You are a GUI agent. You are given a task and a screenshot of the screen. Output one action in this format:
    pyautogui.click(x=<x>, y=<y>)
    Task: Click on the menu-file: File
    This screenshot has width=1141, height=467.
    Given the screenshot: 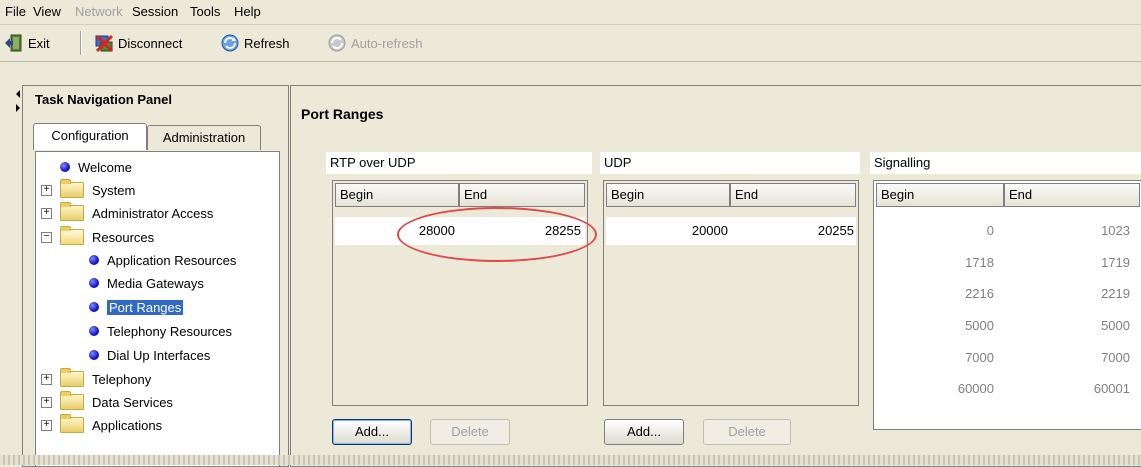 What is the action you would take?
    pyautogui.click(x=15, y=11)
    